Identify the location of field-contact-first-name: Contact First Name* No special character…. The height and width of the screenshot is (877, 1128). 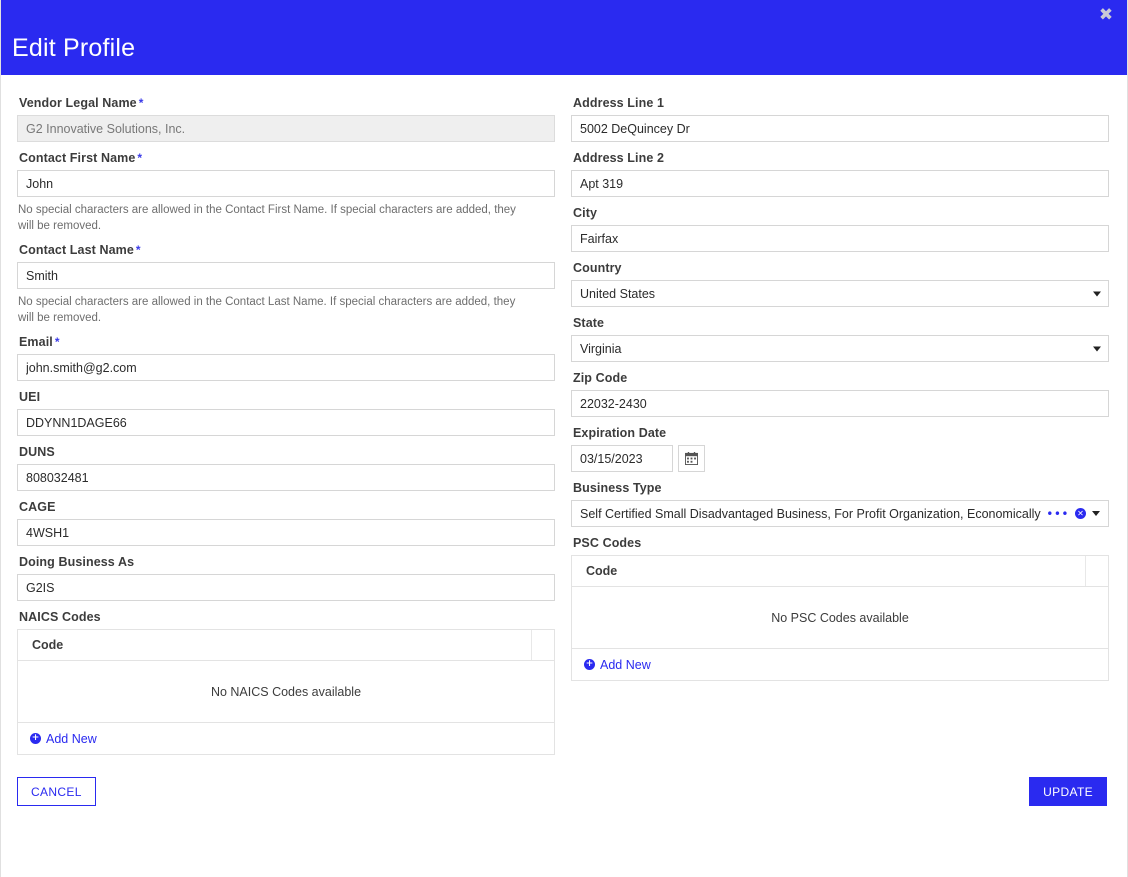
(286, 192).